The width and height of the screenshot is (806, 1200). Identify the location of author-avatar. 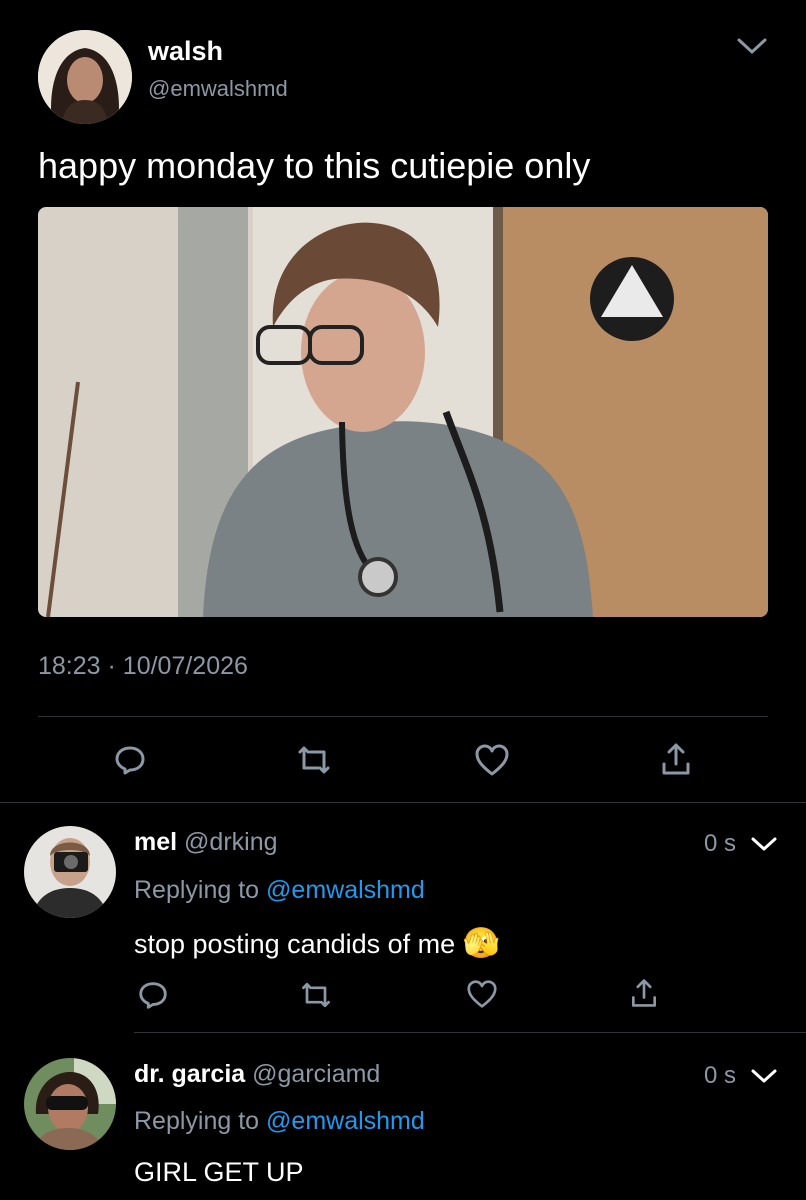
(85, 77).